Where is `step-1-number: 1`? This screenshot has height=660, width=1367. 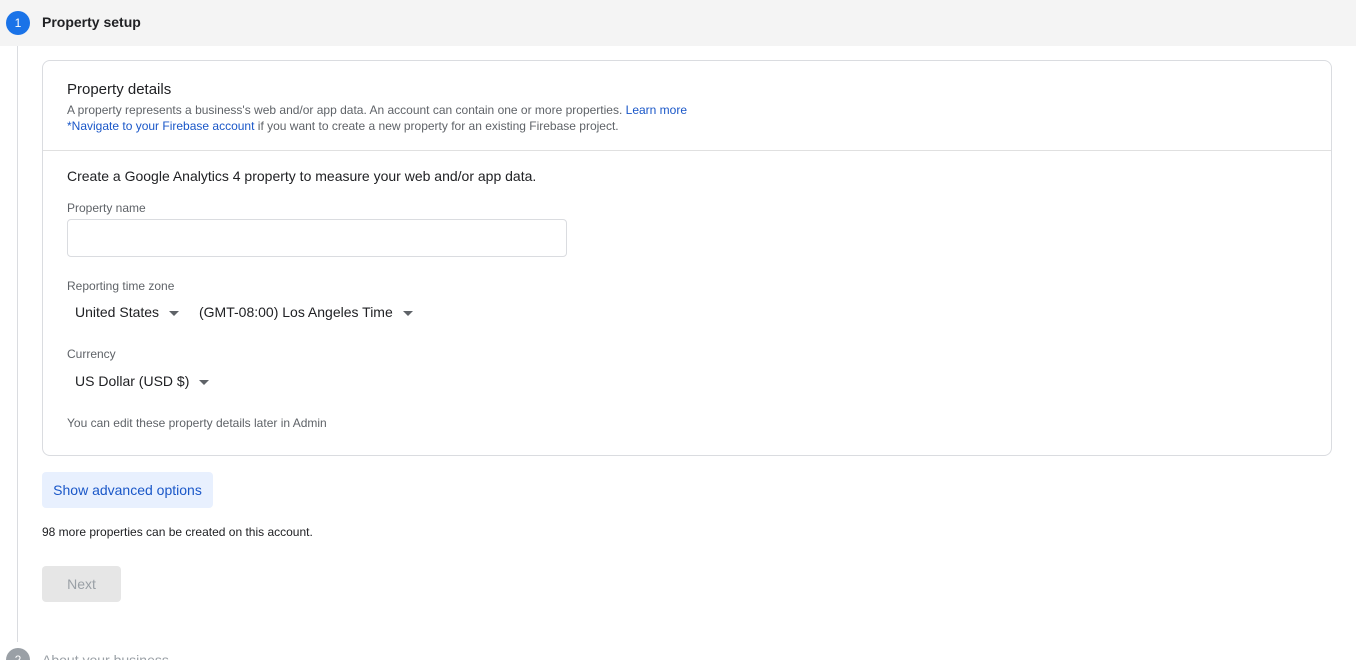 step-1-number: 1 is located at coordinates (18, 23).